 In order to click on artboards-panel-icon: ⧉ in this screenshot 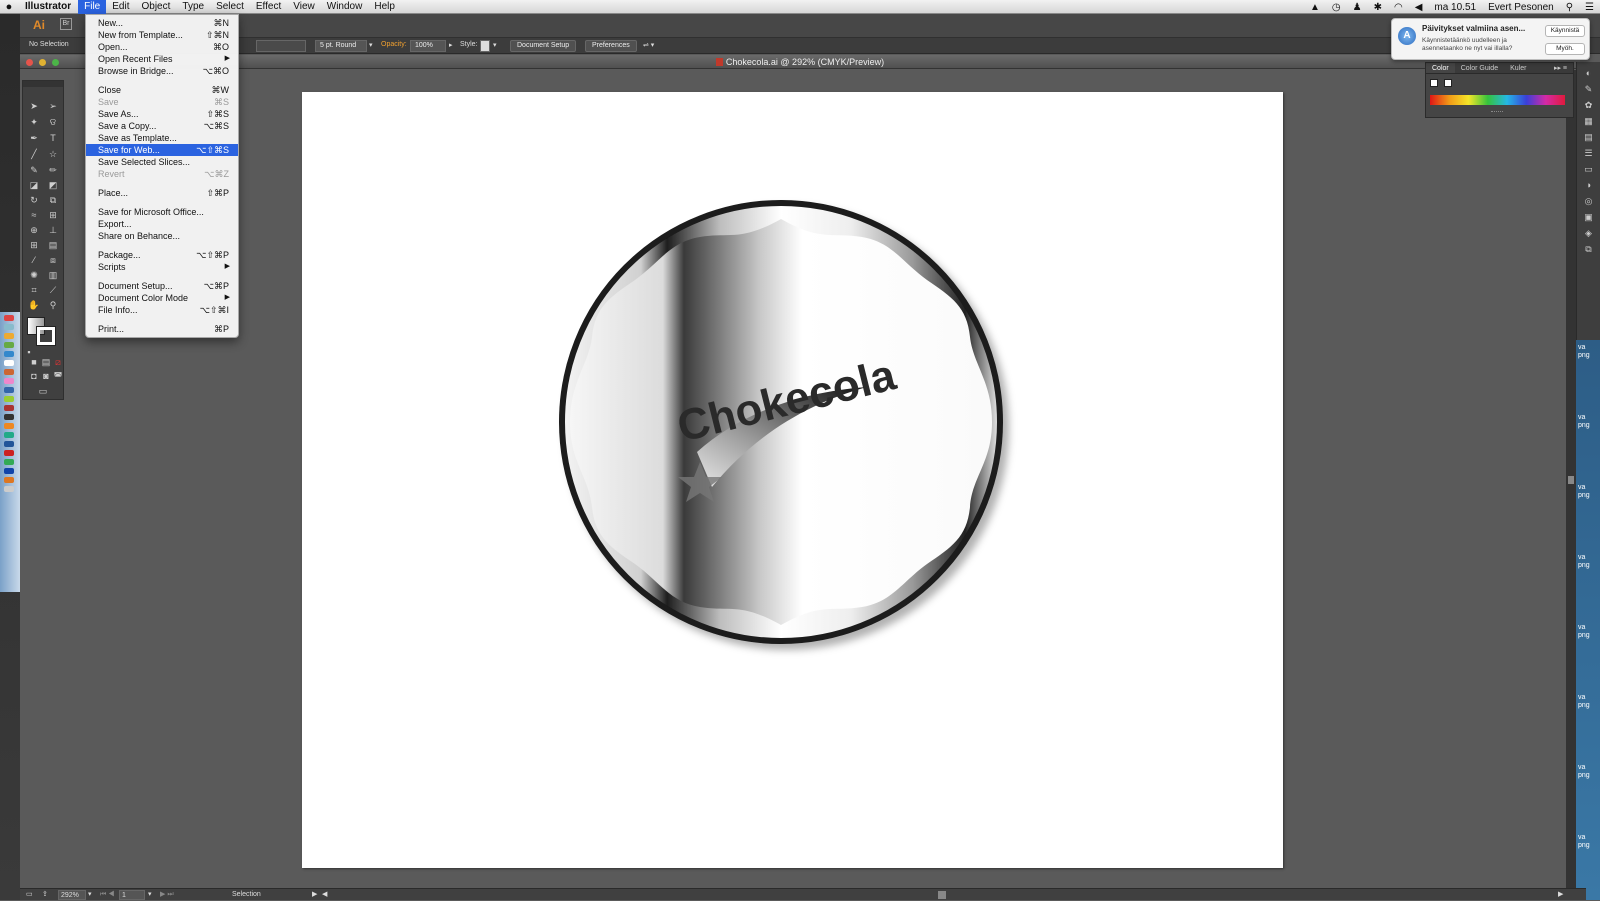, I will do `click(1589, 249)`.